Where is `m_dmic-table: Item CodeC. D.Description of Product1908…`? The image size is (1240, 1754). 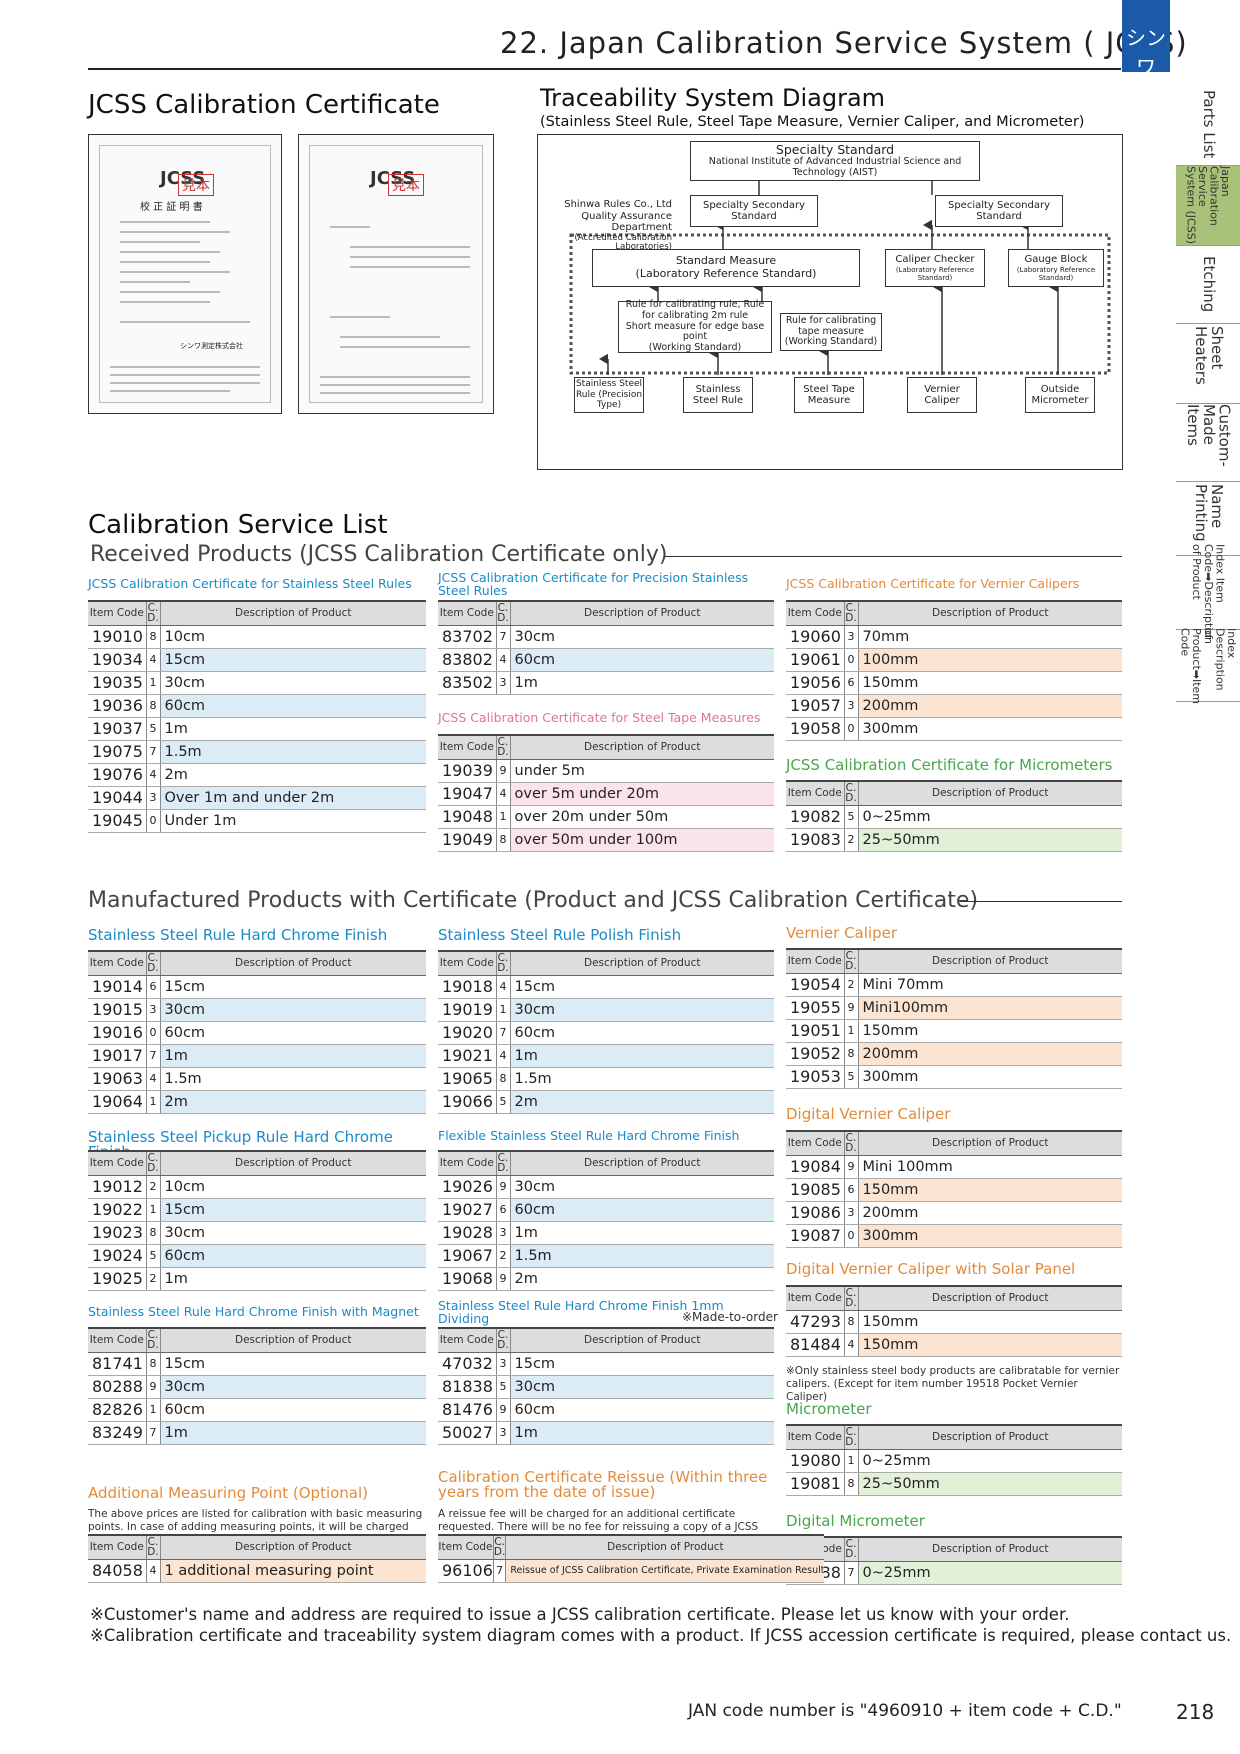
m_dmic-table: Item CodeC. D.Description of Product1908… is located at coordinates (954, 1560).